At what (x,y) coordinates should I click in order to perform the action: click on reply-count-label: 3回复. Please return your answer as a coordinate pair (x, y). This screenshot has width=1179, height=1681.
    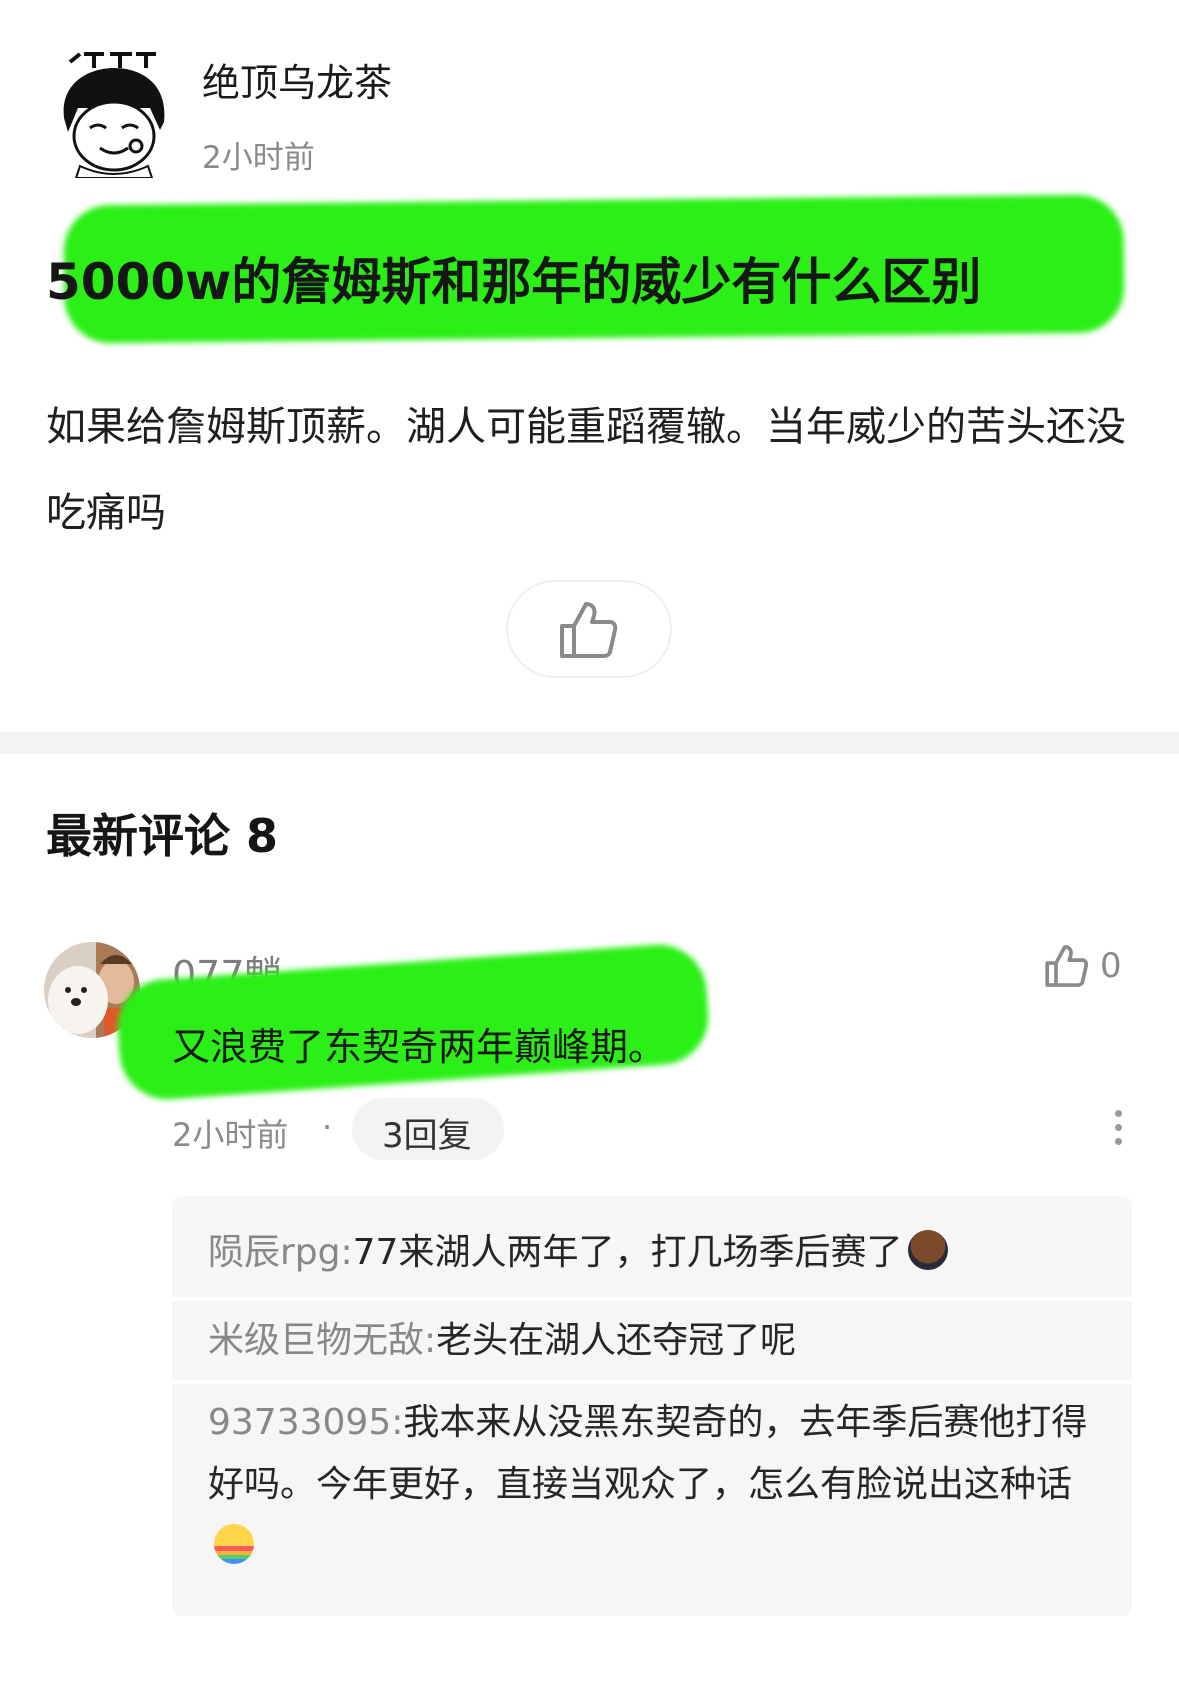
    Looking at the image, I should click on (427, 1136).